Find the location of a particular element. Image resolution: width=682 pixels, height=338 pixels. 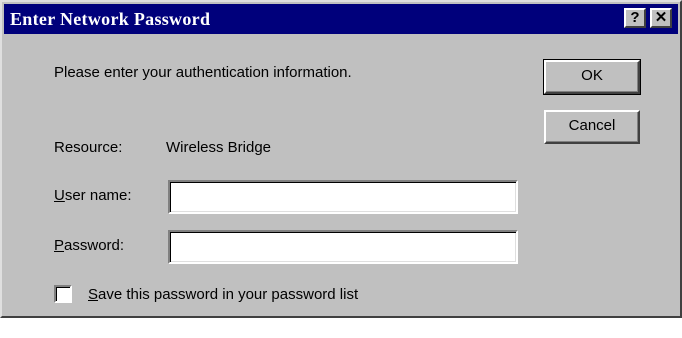

close-icon: ✕ is located at coordinates (661, 17).